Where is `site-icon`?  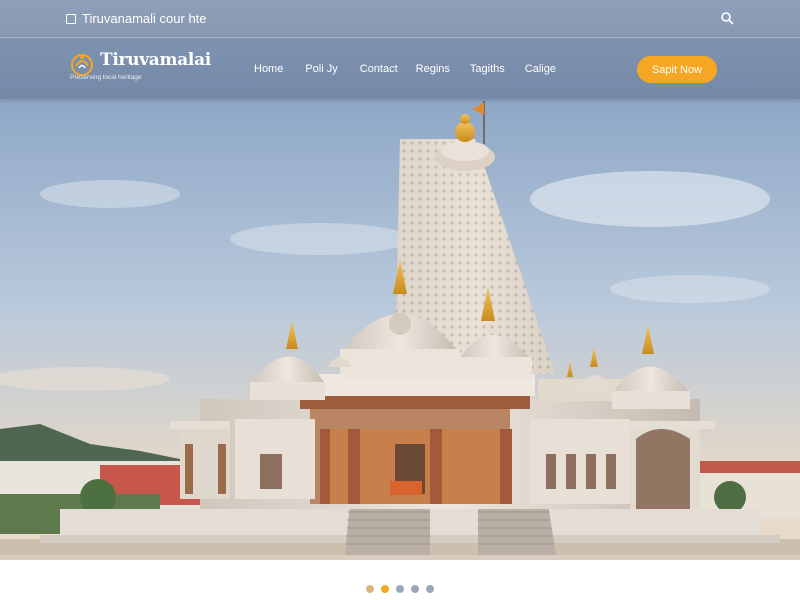 site-icon is located at coordinates (71, 18).